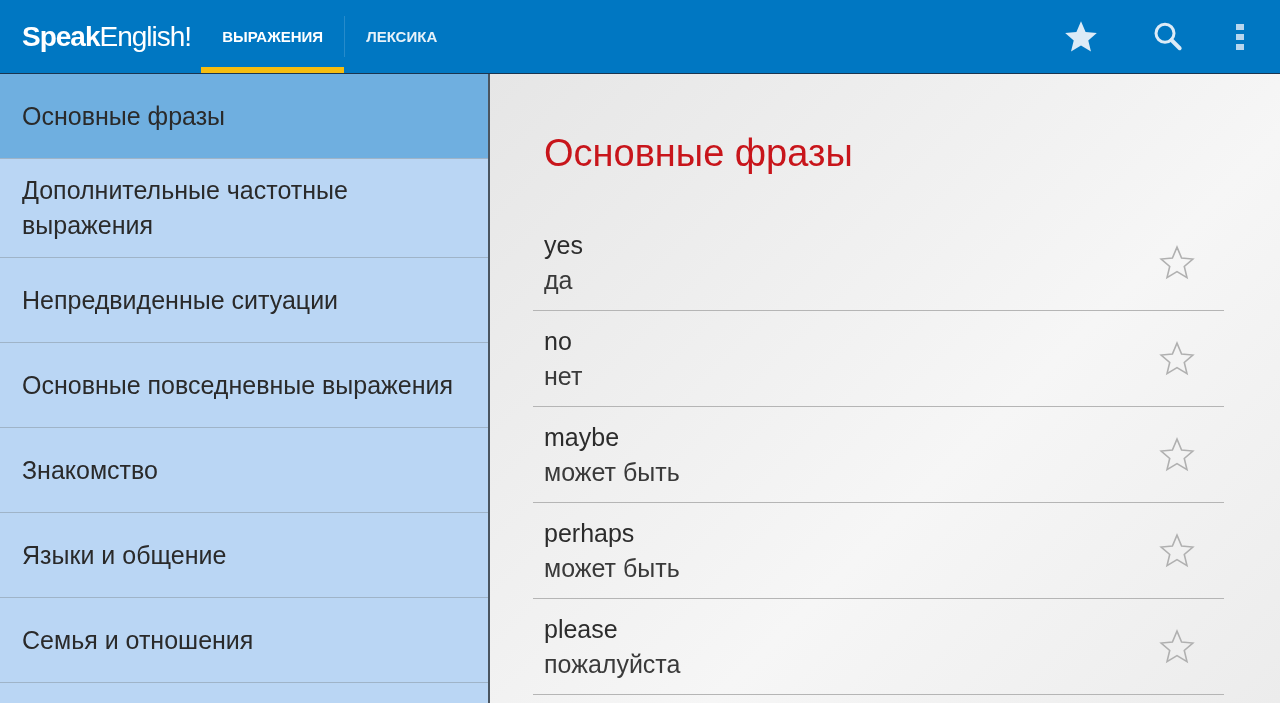 The image size is (1280, 703). Describe the element at coordinates (244, 470) in the screenshot. I see `category-item: Знакомство` at that location.